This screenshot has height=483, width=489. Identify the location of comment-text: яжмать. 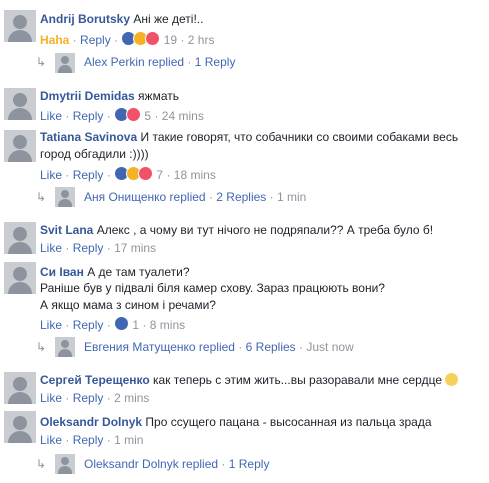
(158, 96).